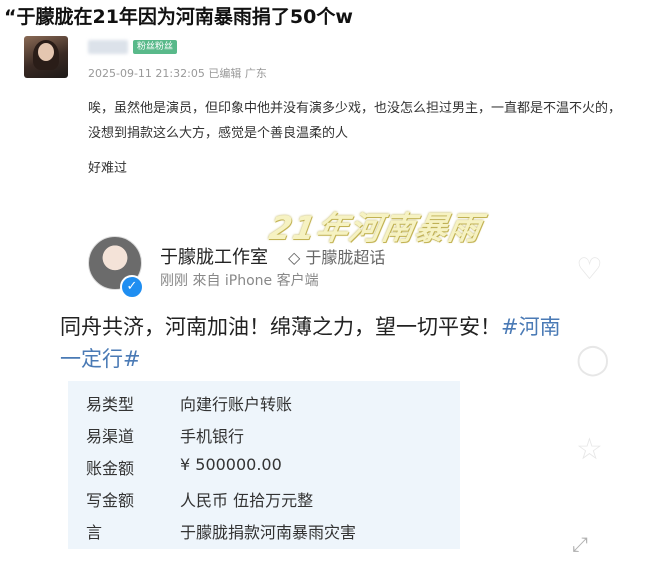  What do you see at coordinates (236, 404) in the screenshot?
I see `row-value: 向建行账户转账` at bounding box center [236, 404].